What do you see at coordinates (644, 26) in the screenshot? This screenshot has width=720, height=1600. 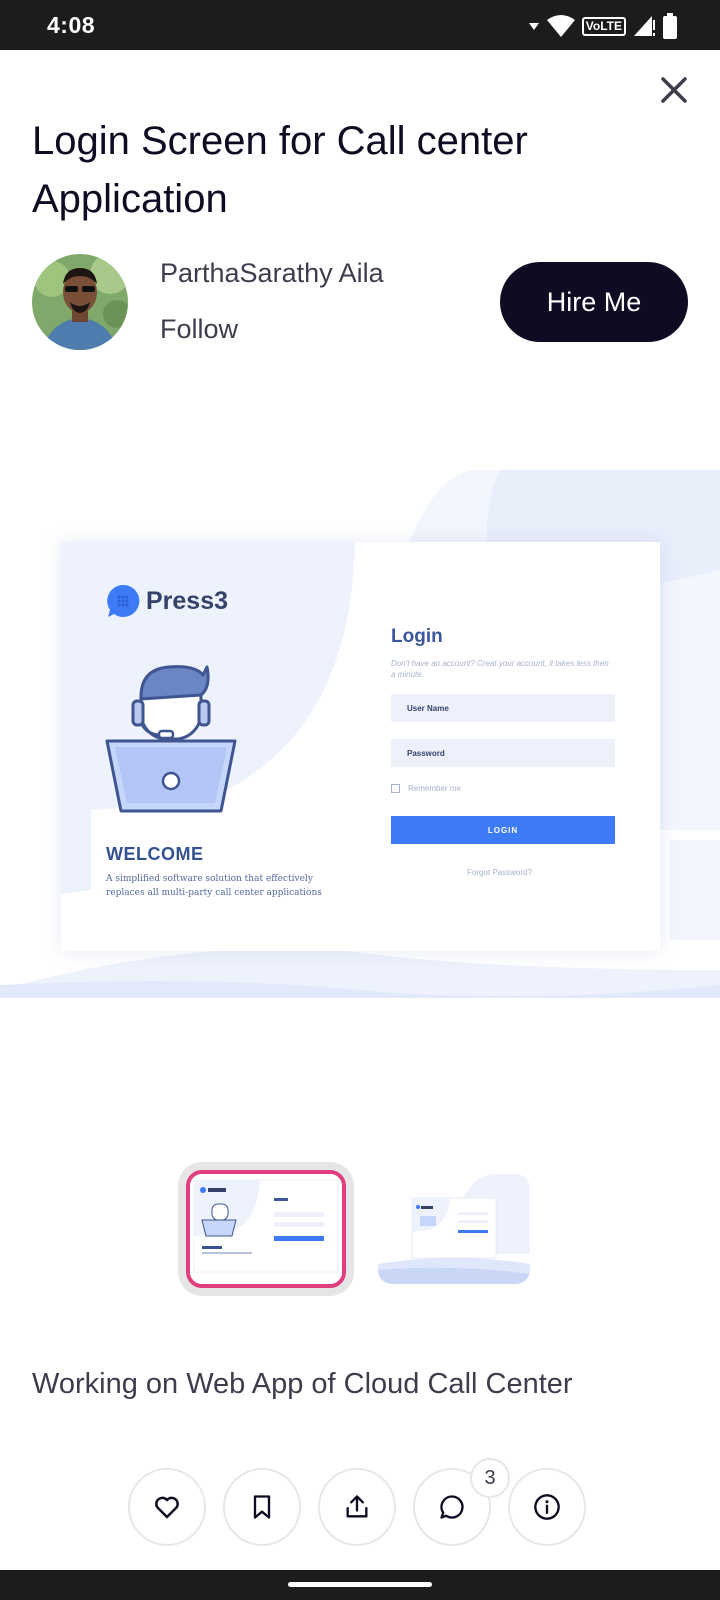 I see `signal-icon` at bounding box center [644, 26].